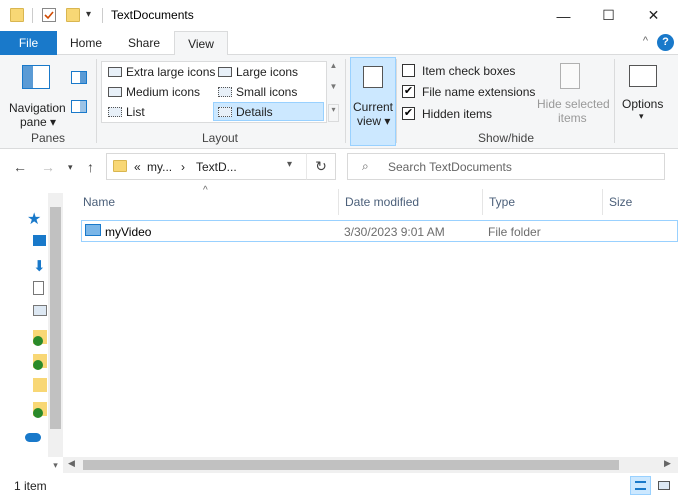 This screenshot has height=498, width=678. What do you see at coordinates (20, 167) in the screenshot?
I see `back-arrow-icon: ←` at bounding box center [20, 167].